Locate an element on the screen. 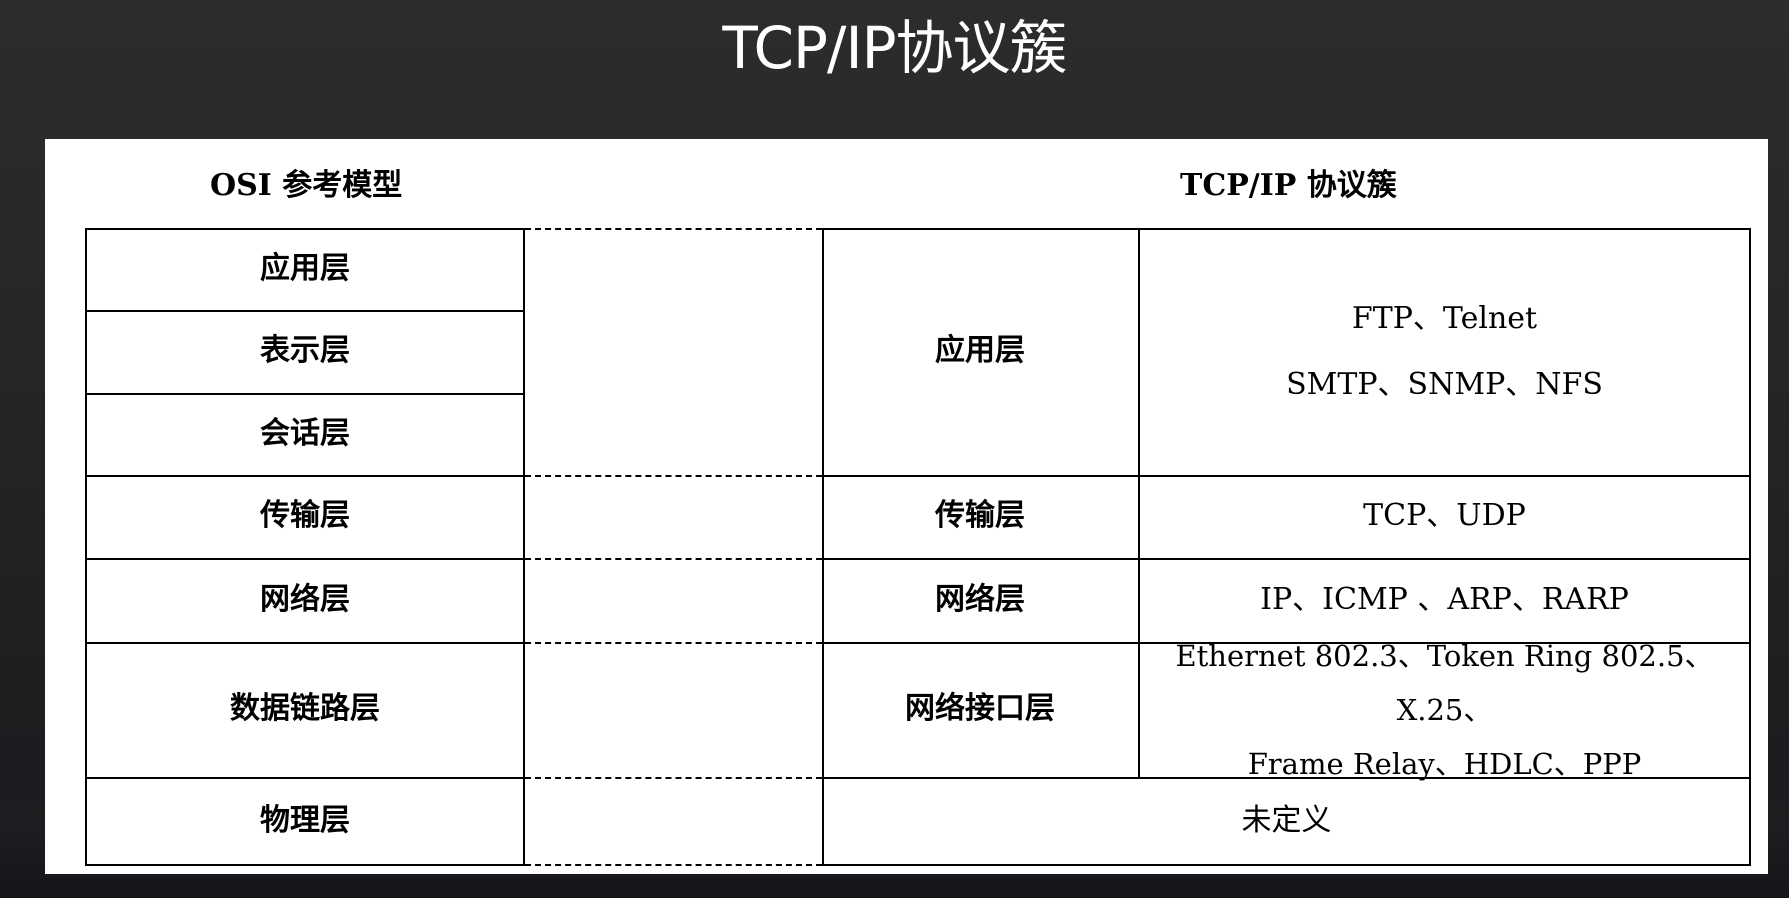  osi-layer-transport: 传输层 is located at coordinates (305, 516).